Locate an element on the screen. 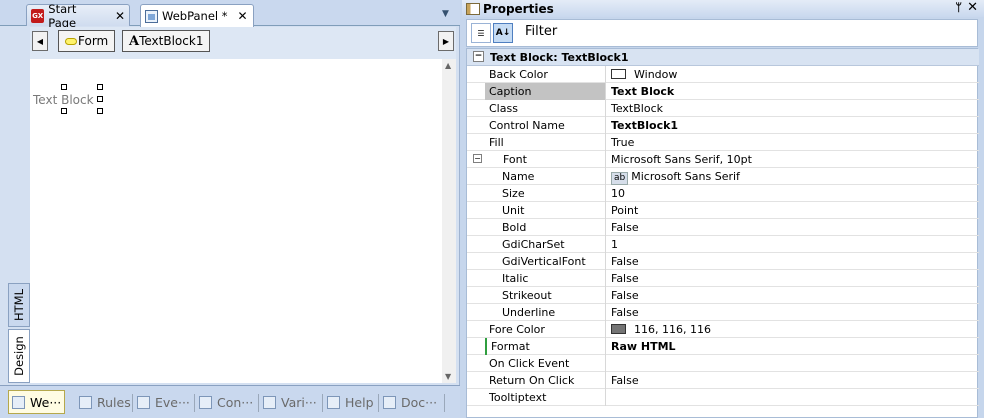 Image resolution: width=984 pixels, height=418 pixels. tab-documentation: Doc··· is located at coordinates (410, 402).